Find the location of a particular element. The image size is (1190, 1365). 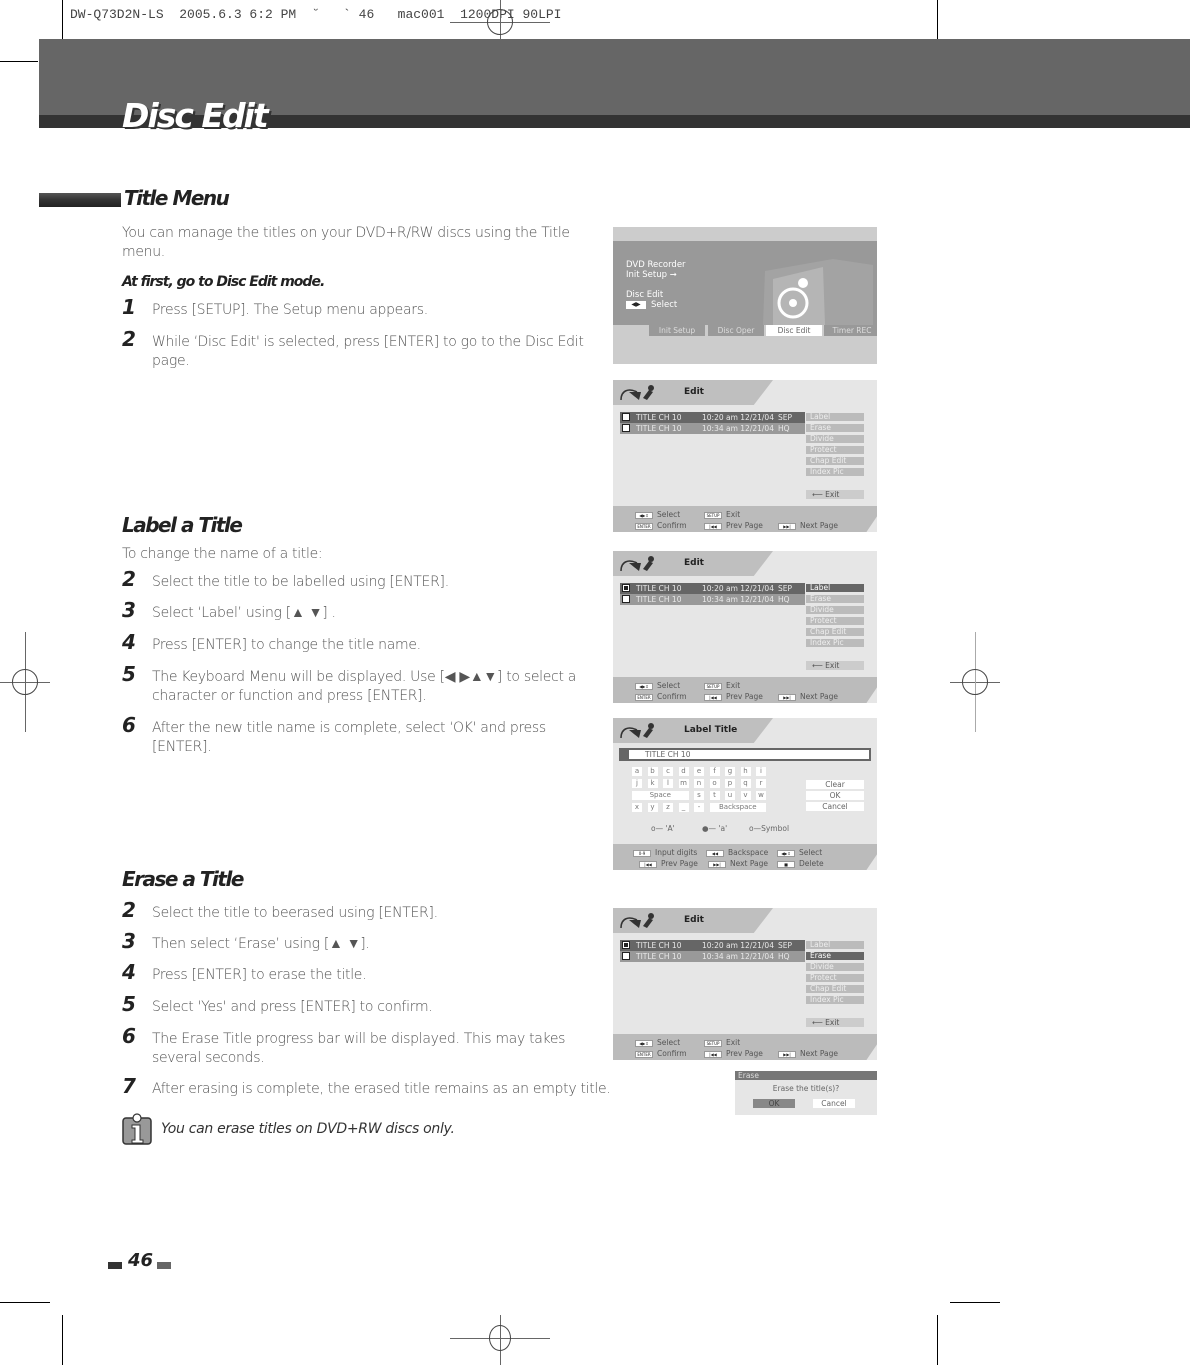

setup-tab: Init Setup is located at coordinates (677, 330).